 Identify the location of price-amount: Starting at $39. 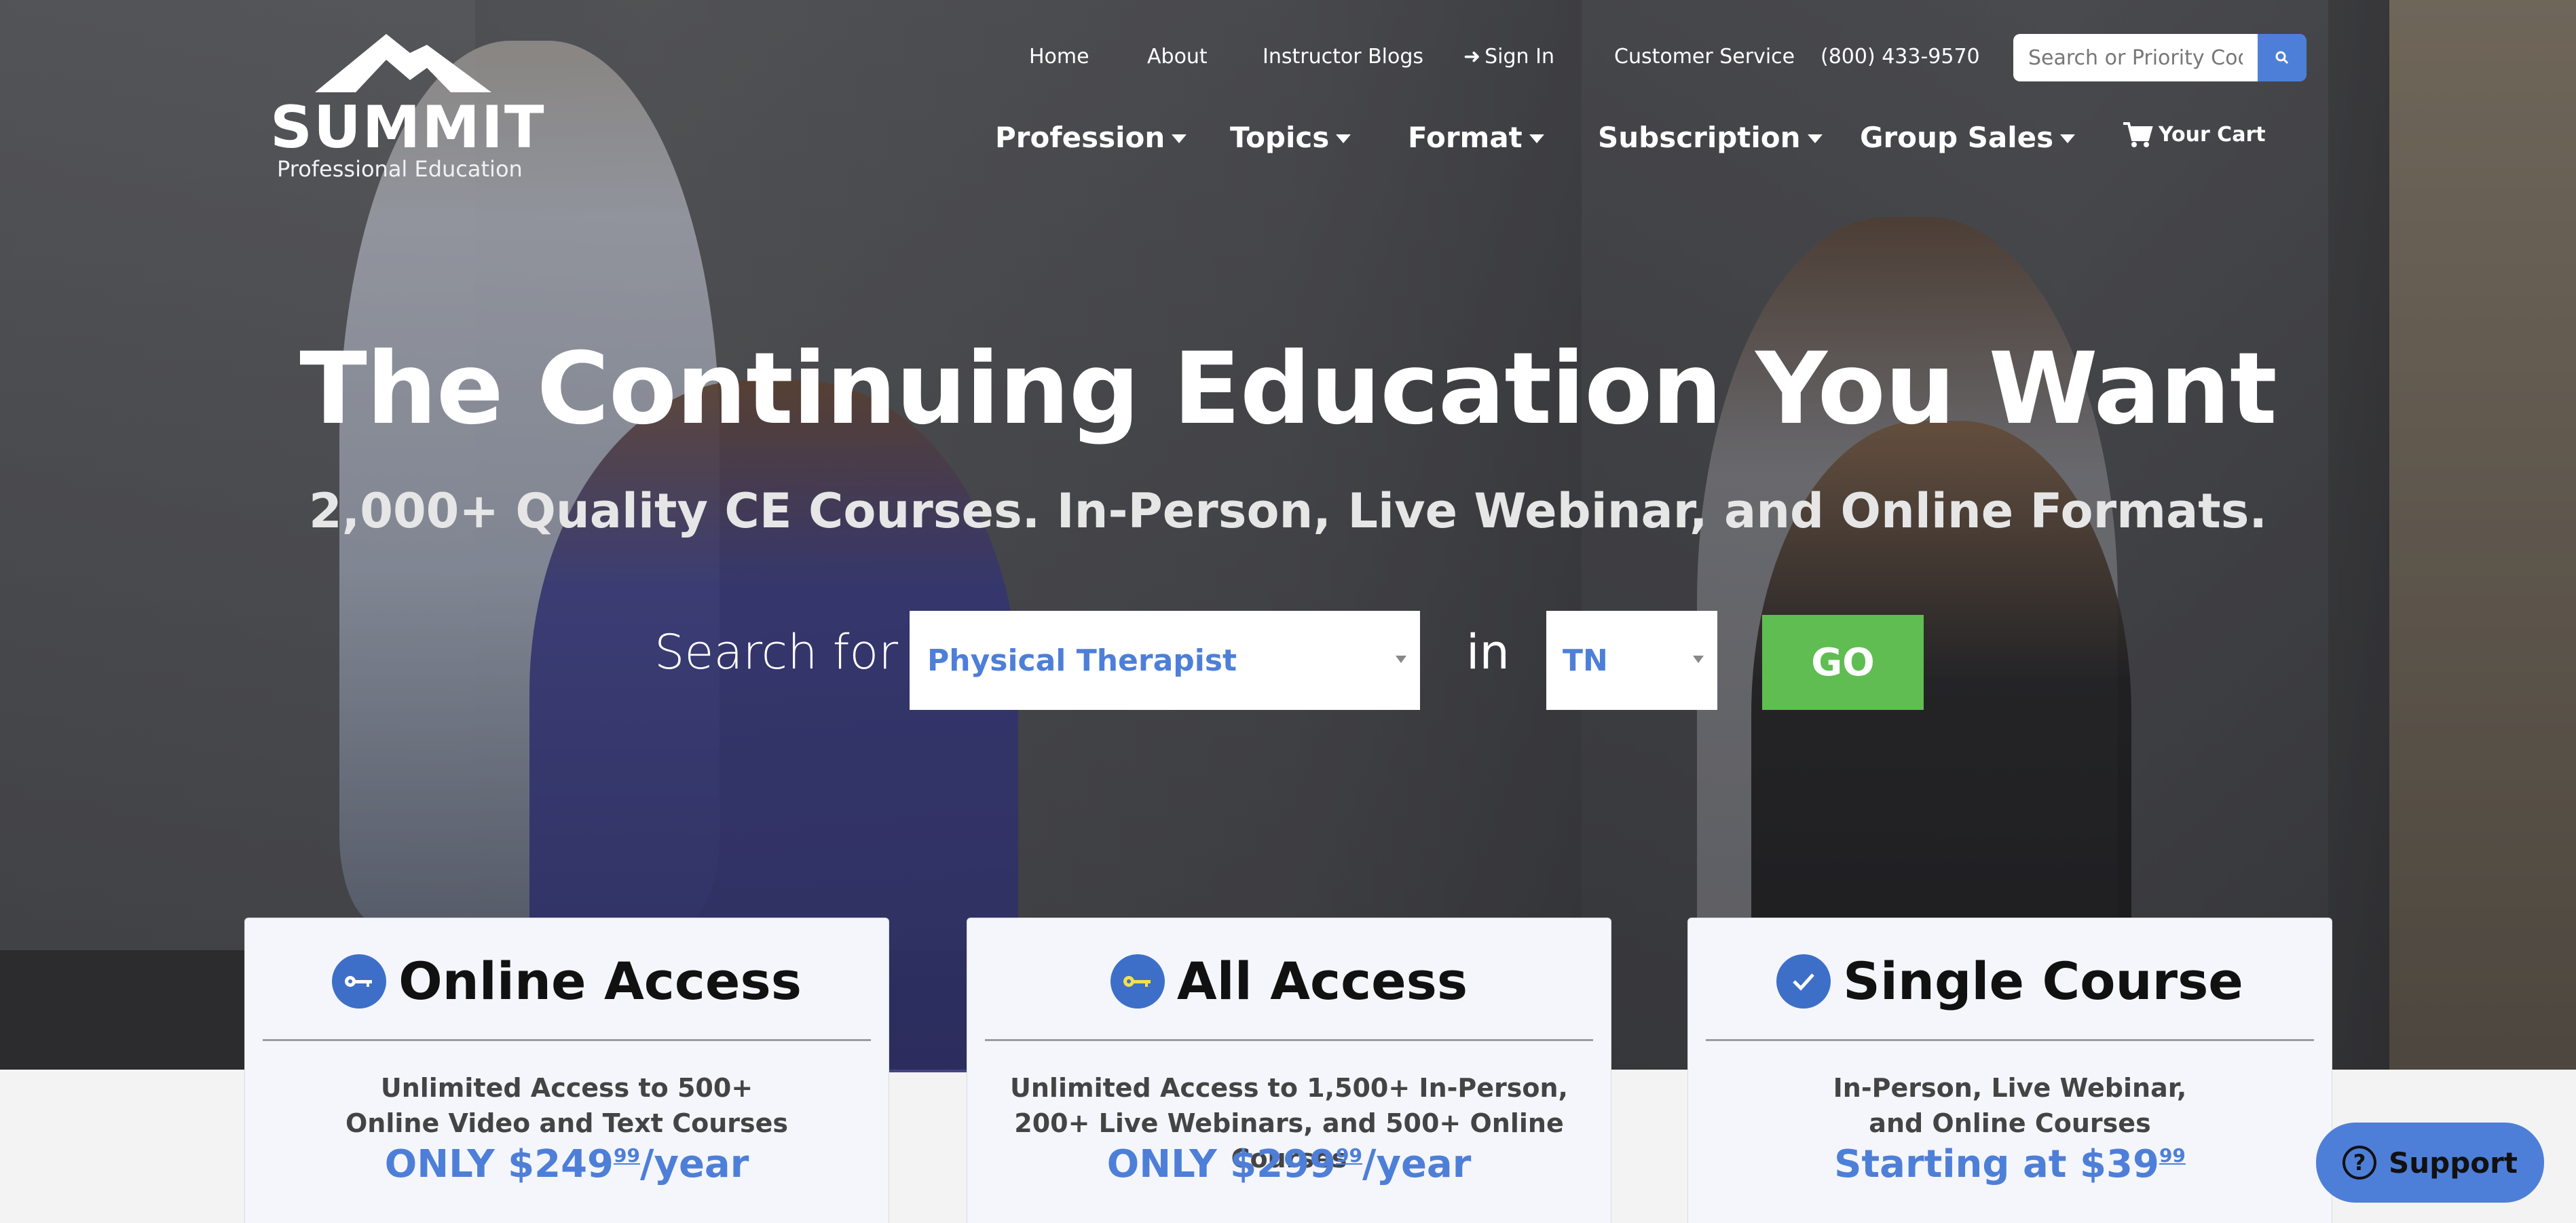
(1997, 1164).